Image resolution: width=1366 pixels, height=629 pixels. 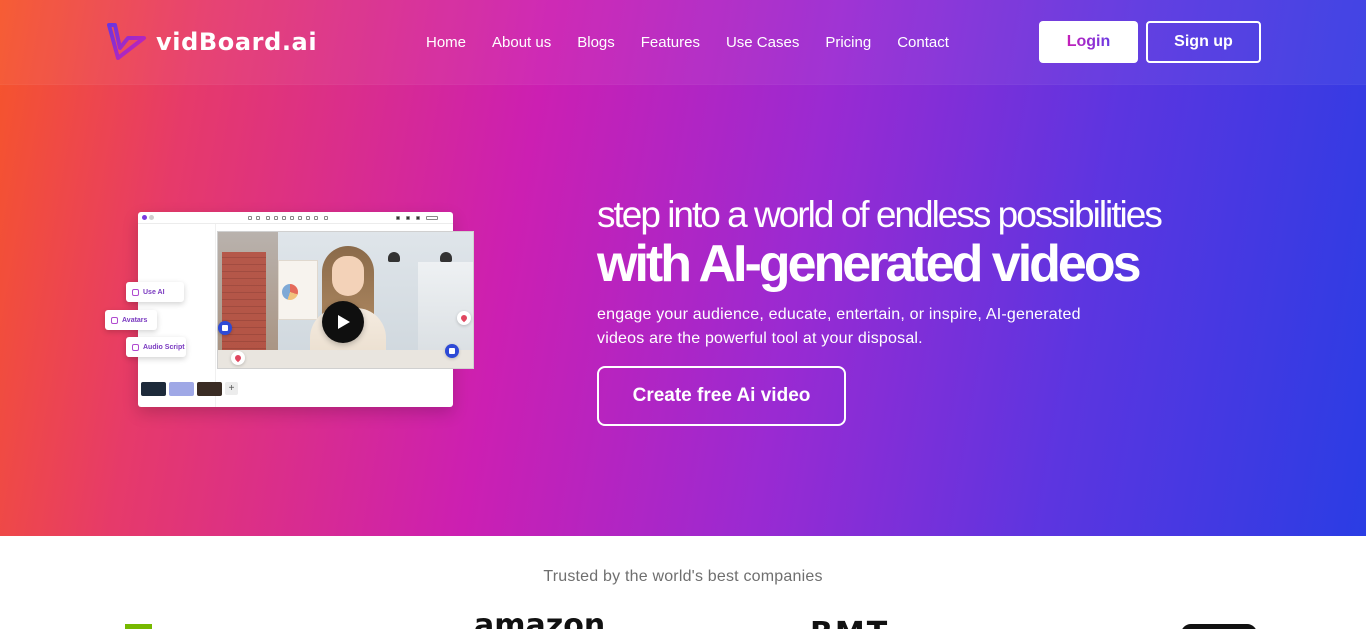 What do you see at coordinates (848, 43) in the screenshot?
I see `nav-pricing: Pricing` at bounding box center [848, 43].